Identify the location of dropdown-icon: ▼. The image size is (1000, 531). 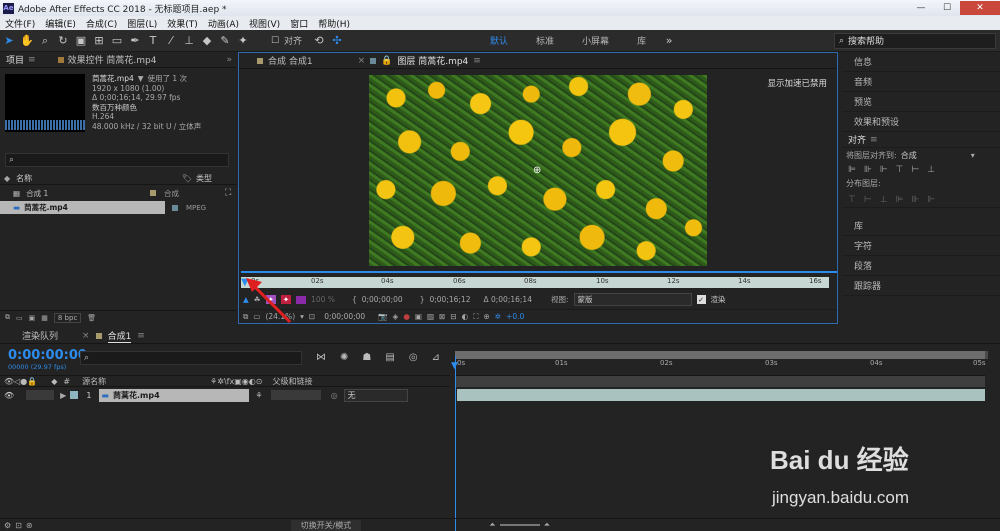
(141, 79).